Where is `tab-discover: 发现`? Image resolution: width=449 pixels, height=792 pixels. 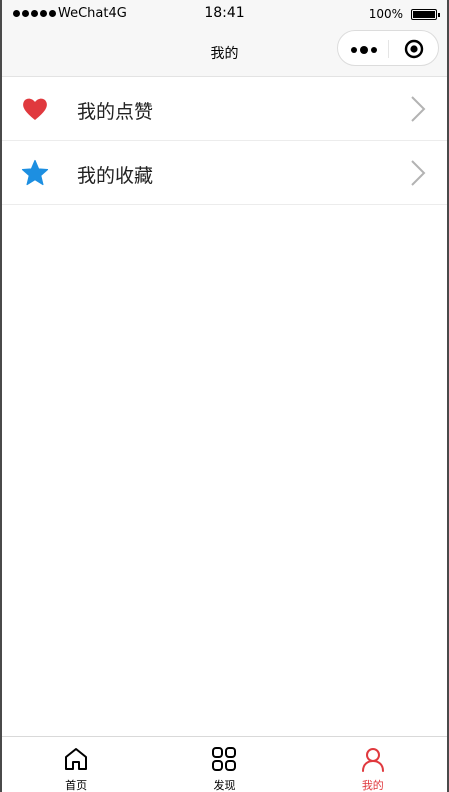
tab-discover: 发现 is located at coordinates (224, 764).